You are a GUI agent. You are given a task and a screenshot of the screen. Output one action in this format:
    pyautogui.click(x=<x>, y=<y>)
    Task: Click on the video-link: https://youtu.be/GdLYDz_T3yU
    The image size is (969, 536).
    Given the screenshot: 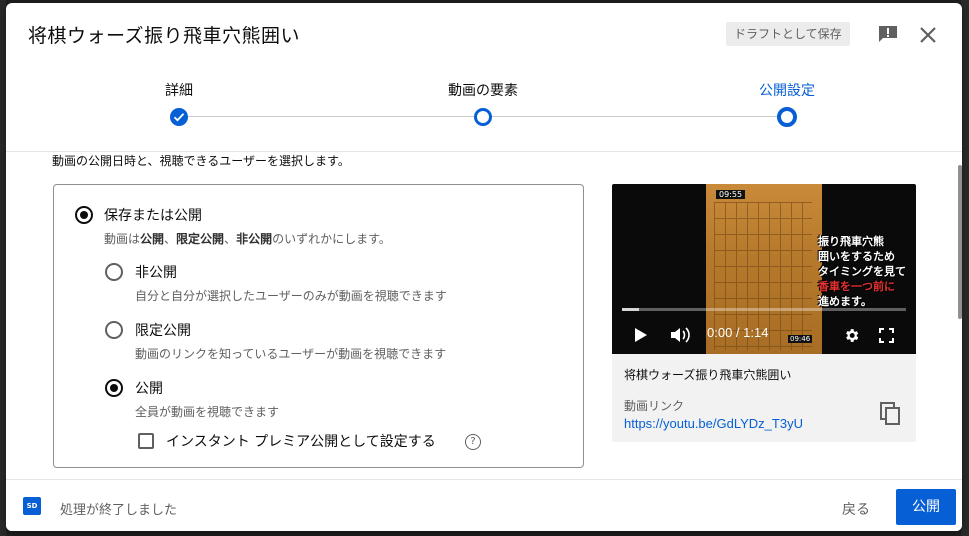 What is the action you would take?
    pyautogui.click(x=713, y=423)
    